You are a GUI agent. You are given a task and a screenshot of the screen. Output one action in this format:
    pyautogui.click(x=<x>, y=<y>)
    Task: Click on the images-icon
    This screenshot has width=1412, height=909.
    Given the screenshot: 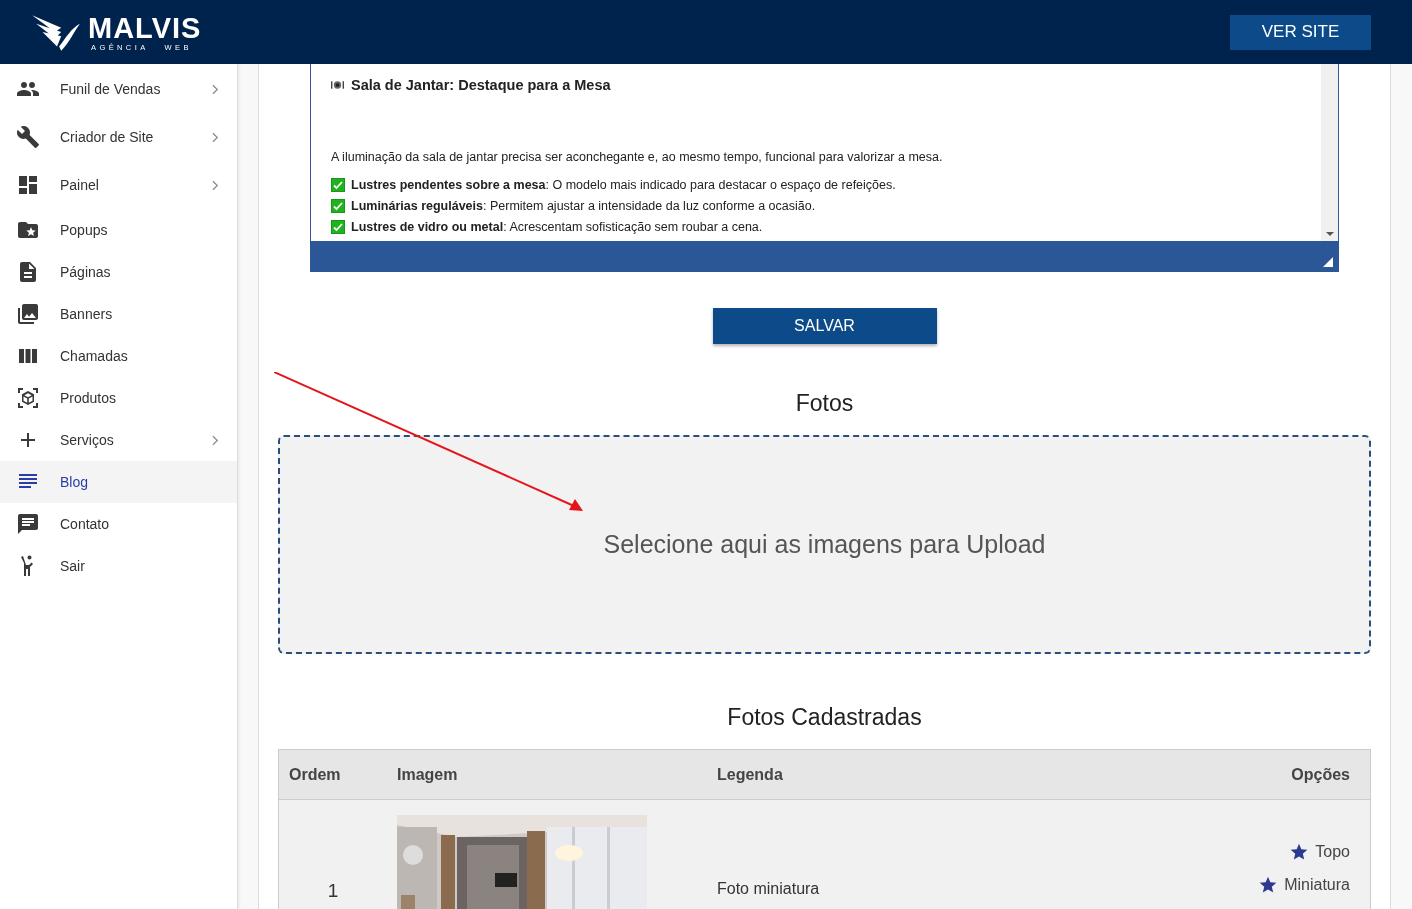 What is the action you would take?
    pyautogui.click(x=28, y=314)
    